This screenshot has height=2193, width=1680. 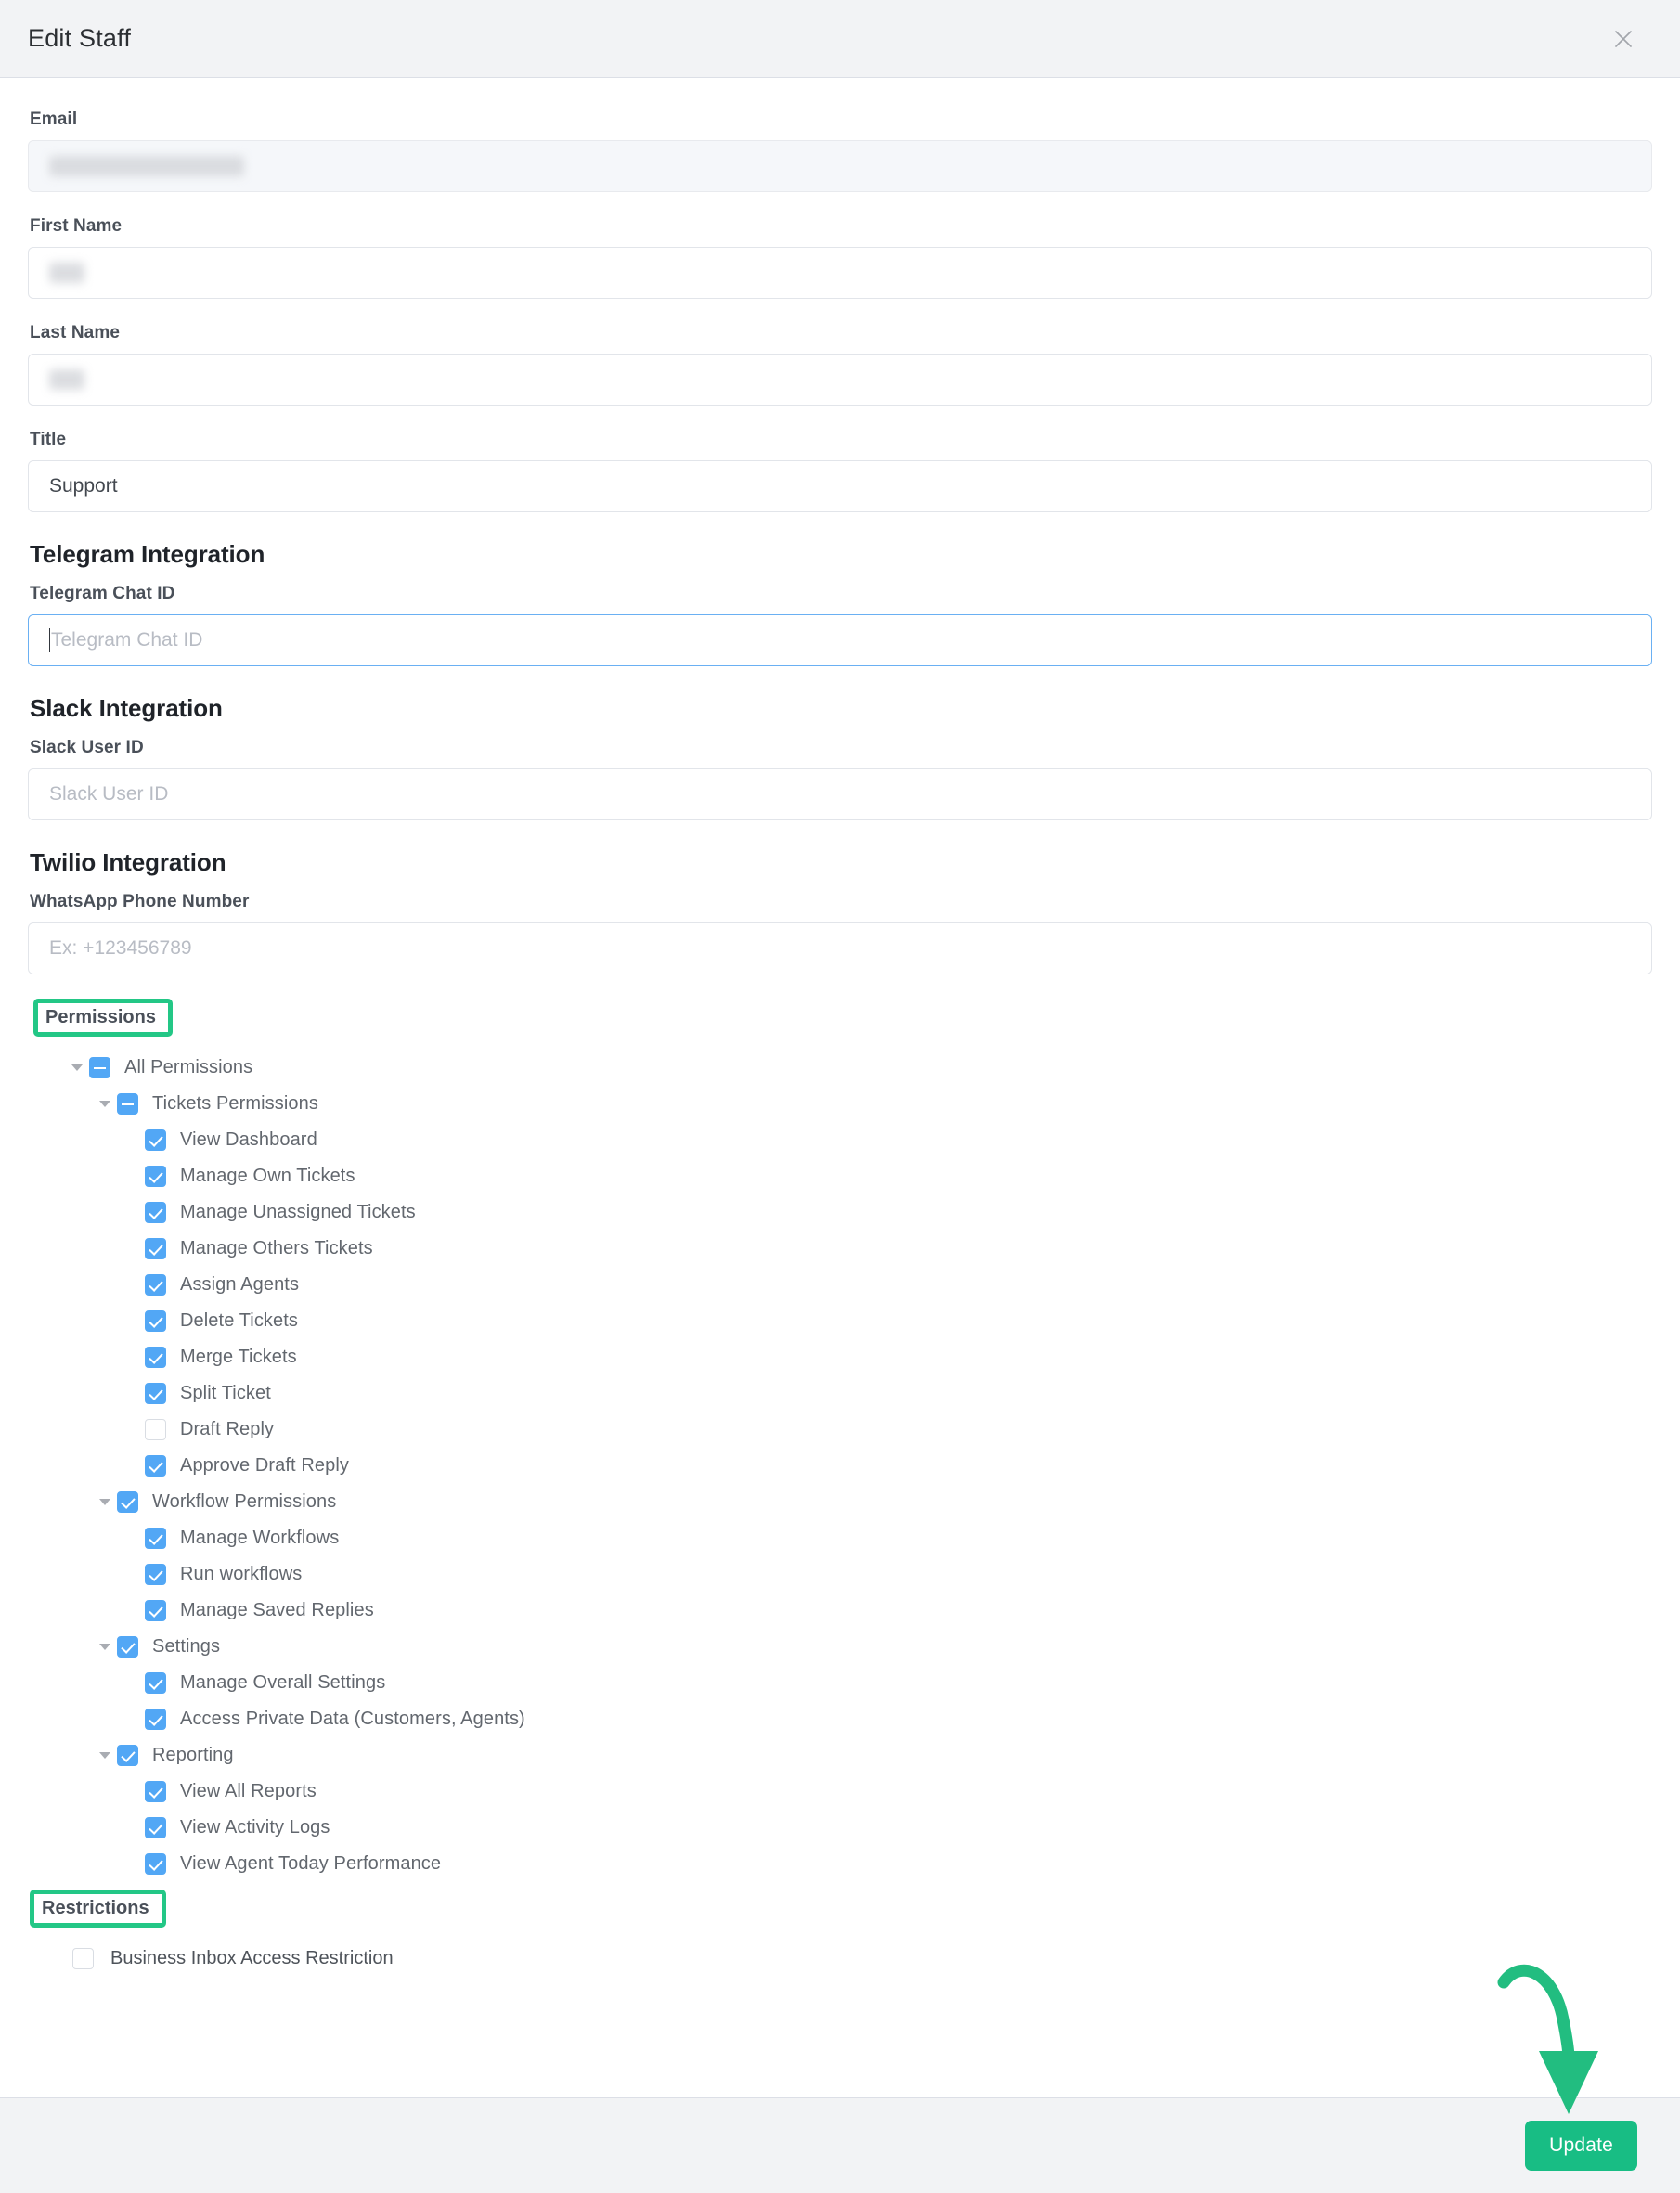 What do you see at coordinates (252, 1958) in the screenshot?
I see `restriction-label: Business Inbox Access Restriction` at bounding box center [252, 1958].